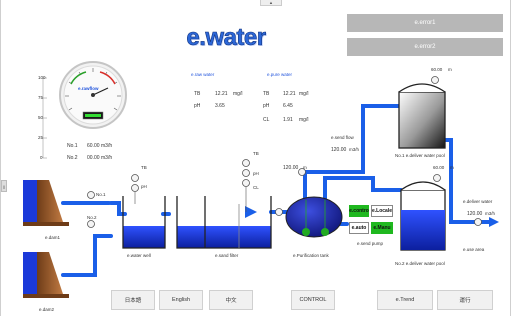 The image size is (511, 316). I want to click on gauge-label: e.rawflow, so click(88, 88).